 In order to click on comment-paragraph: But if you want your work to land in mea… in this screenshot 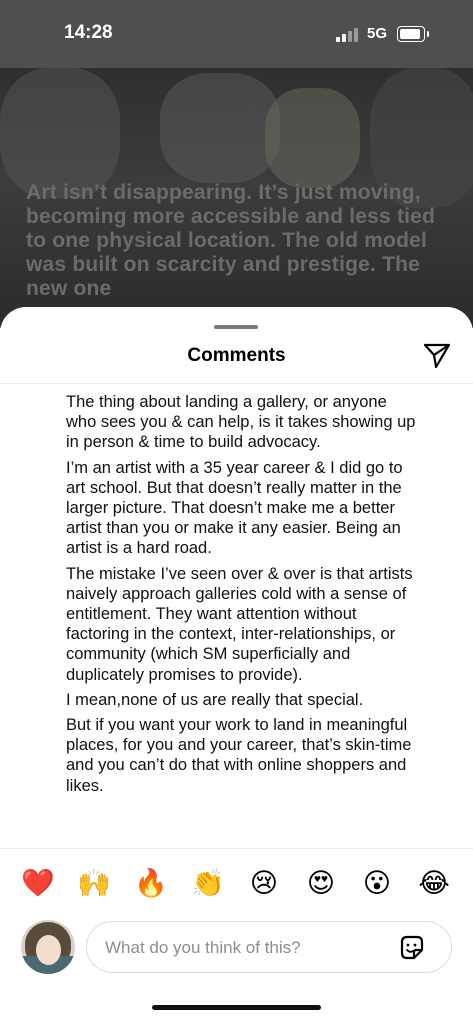, I will do `click(239, 755)`.